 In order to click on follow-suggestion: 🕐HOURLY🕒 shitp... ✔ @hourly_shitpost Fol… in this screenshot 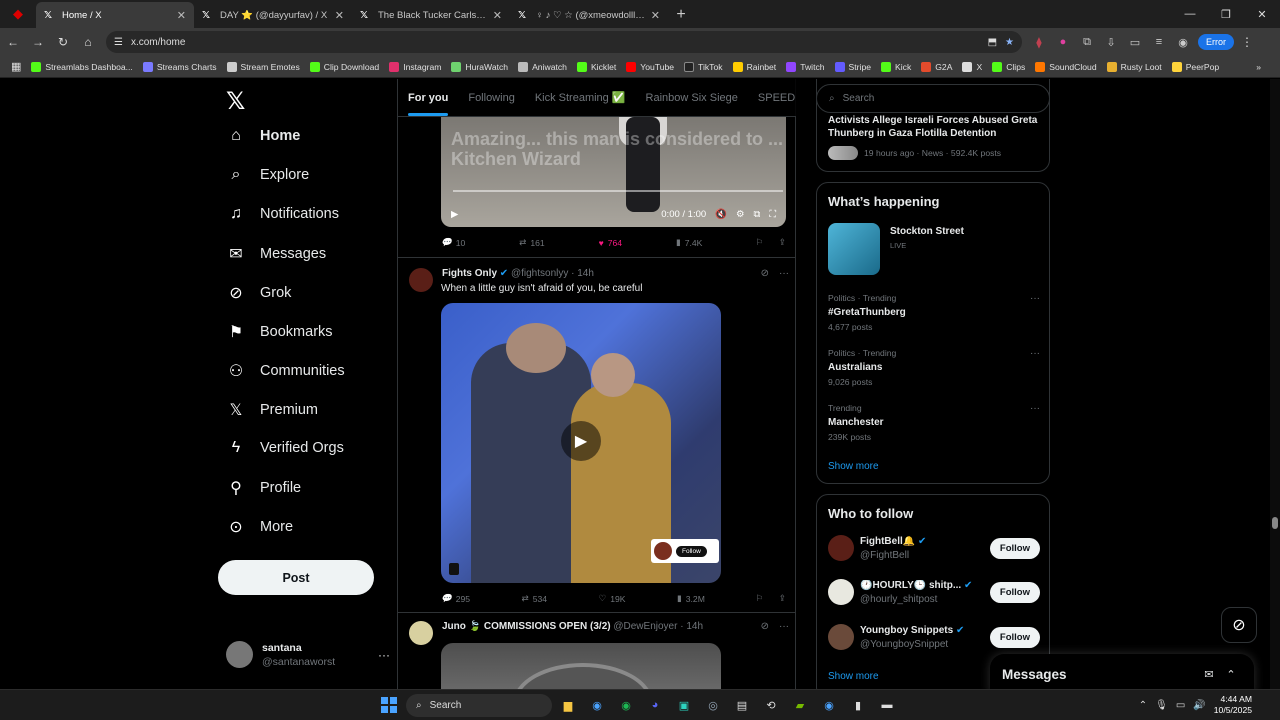, I will do `click(934, 592)`.